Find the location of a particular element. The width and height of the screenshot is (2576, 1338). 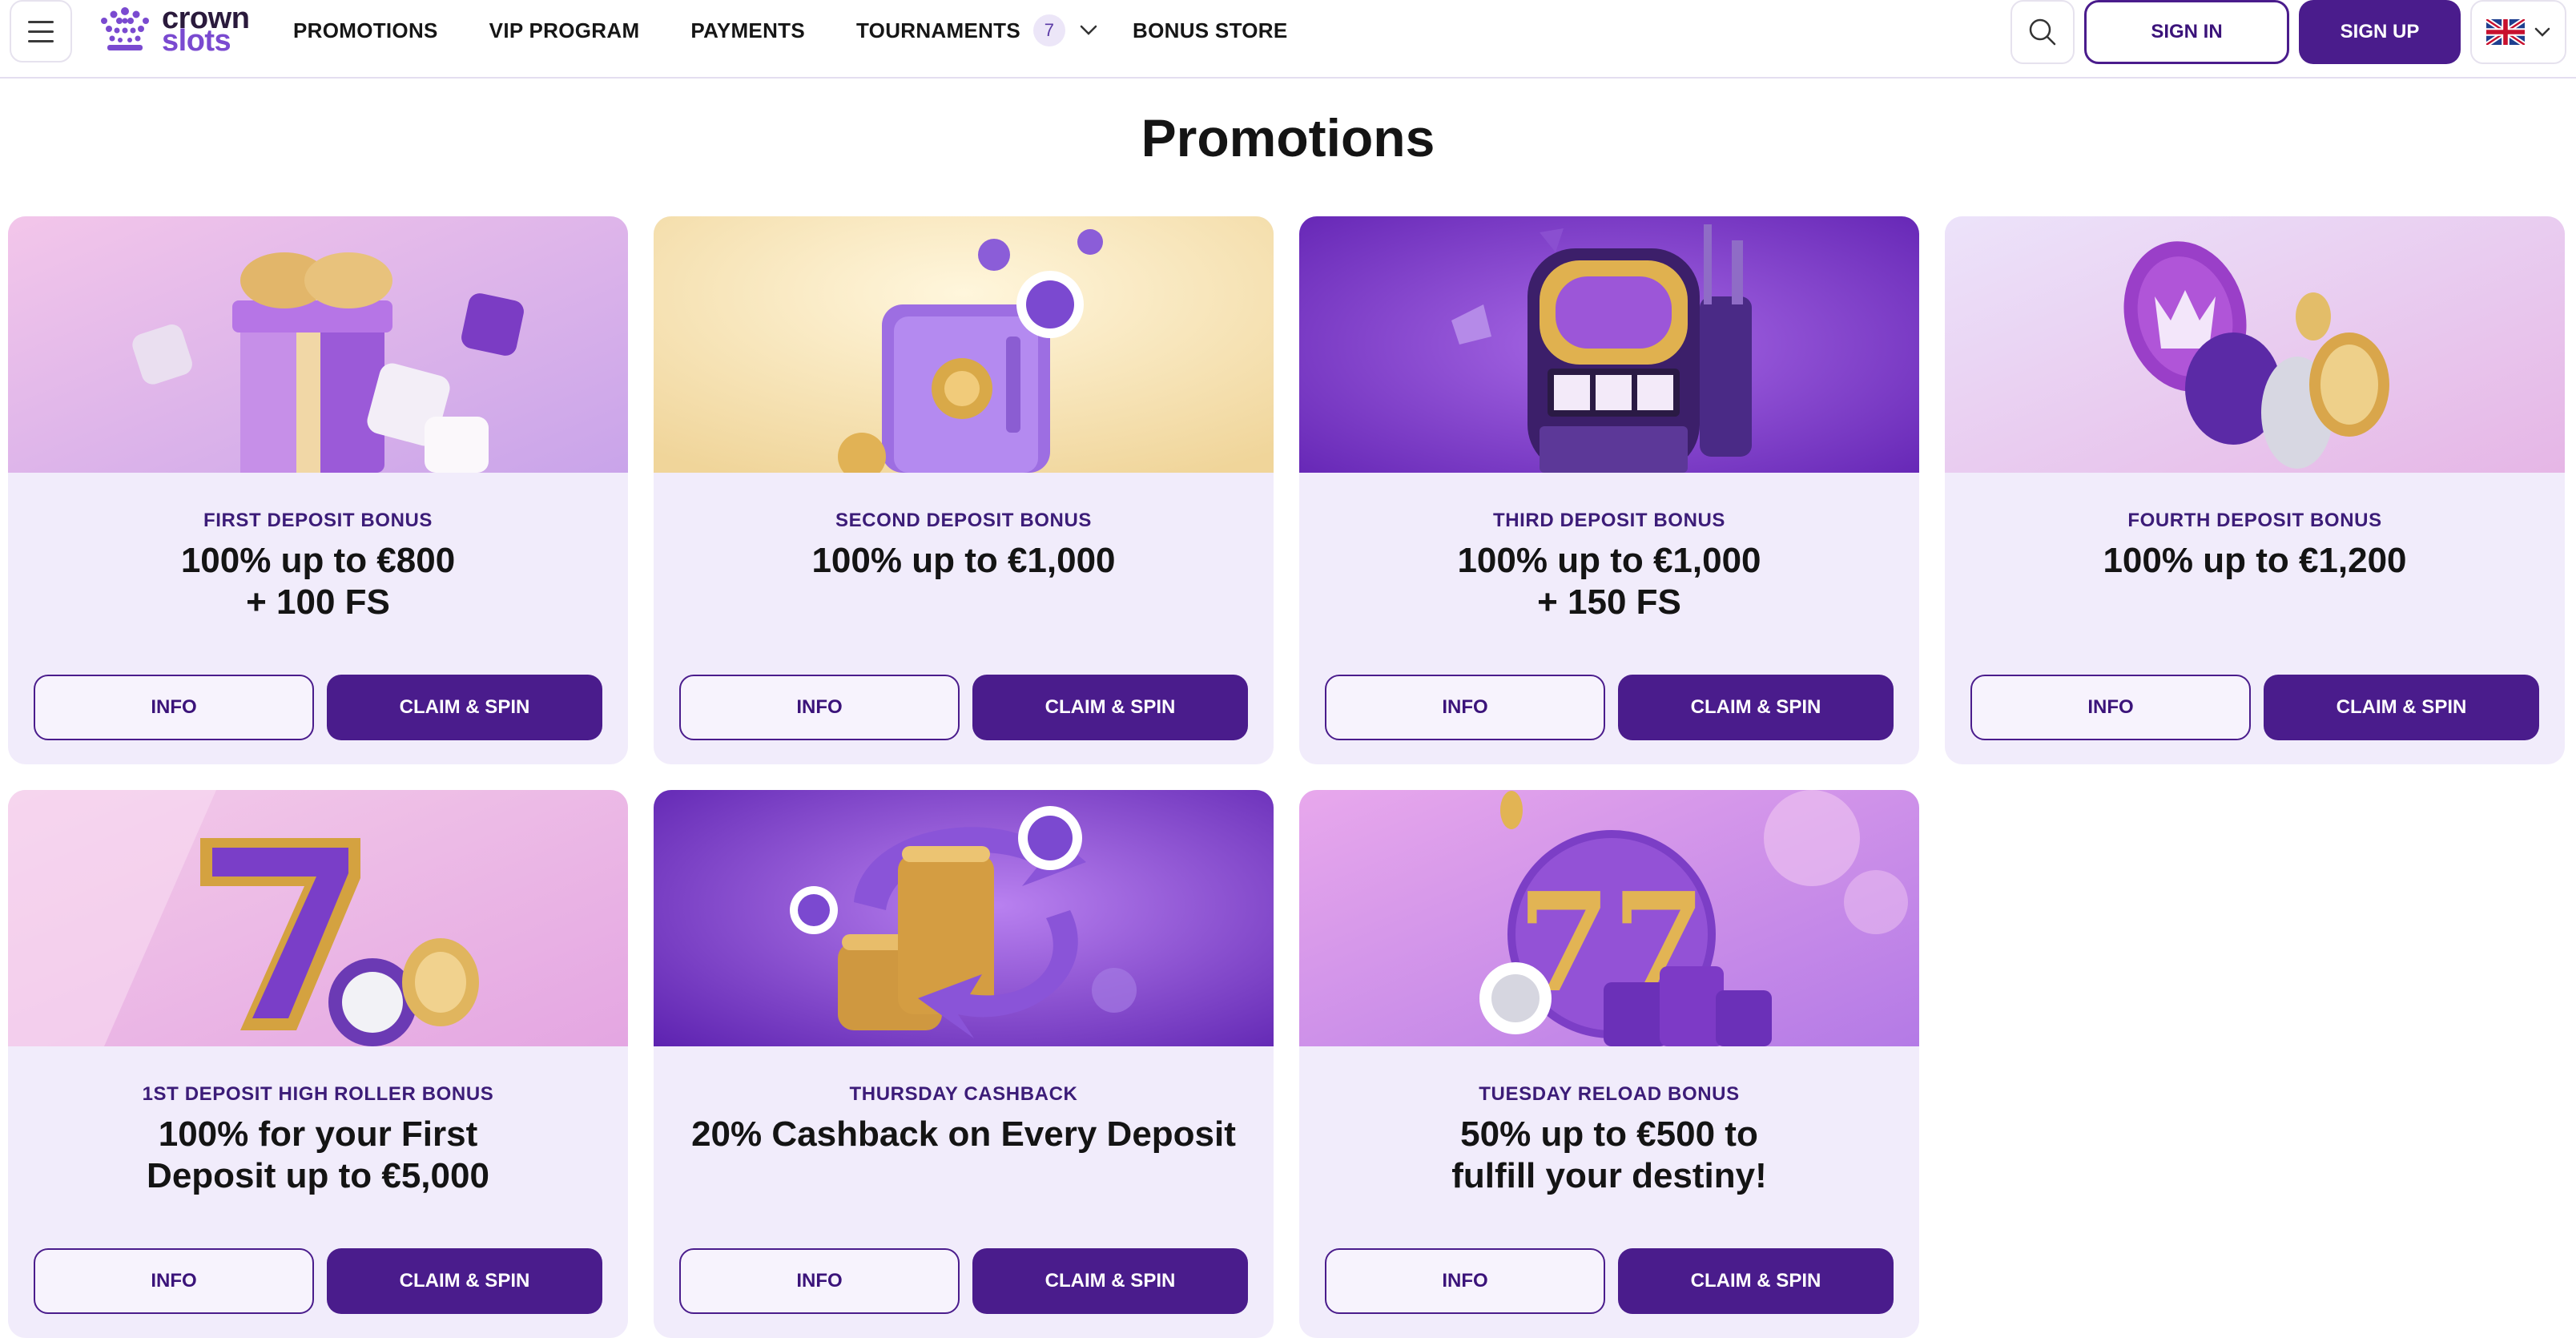

promo-label: FOURTH DEPOSIT BONUS is located at coordinates (2254, 520).